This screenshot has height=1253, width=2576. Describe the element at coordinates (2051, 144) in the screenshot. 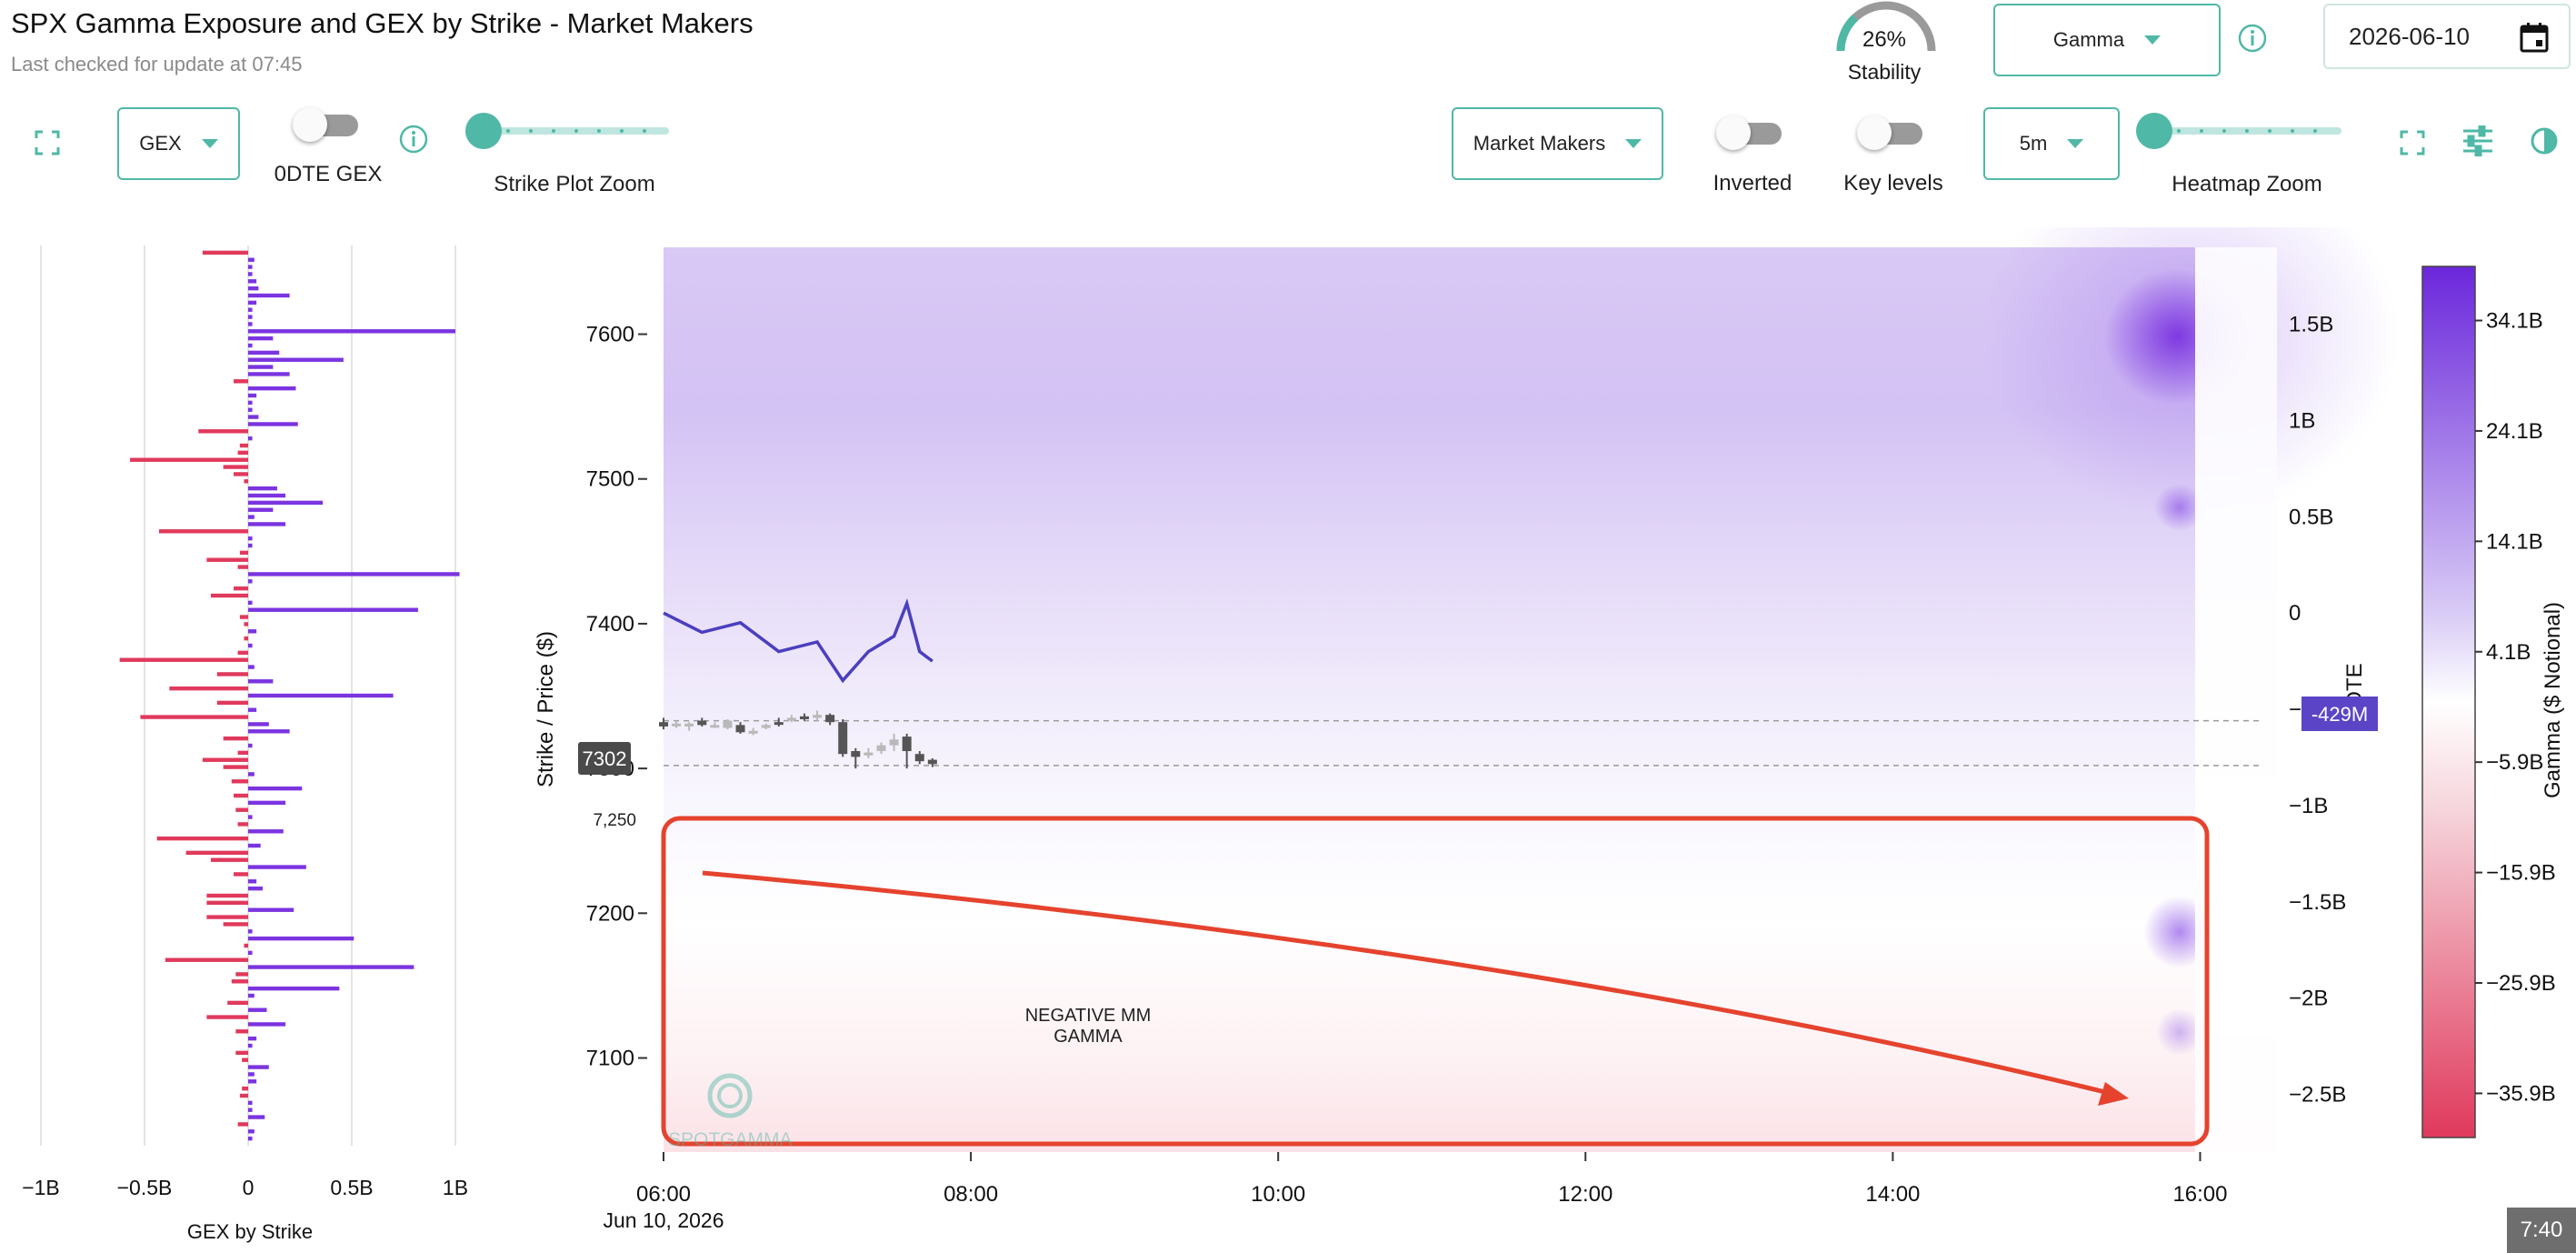

I see `interval-dropdown: 5m` at that location.